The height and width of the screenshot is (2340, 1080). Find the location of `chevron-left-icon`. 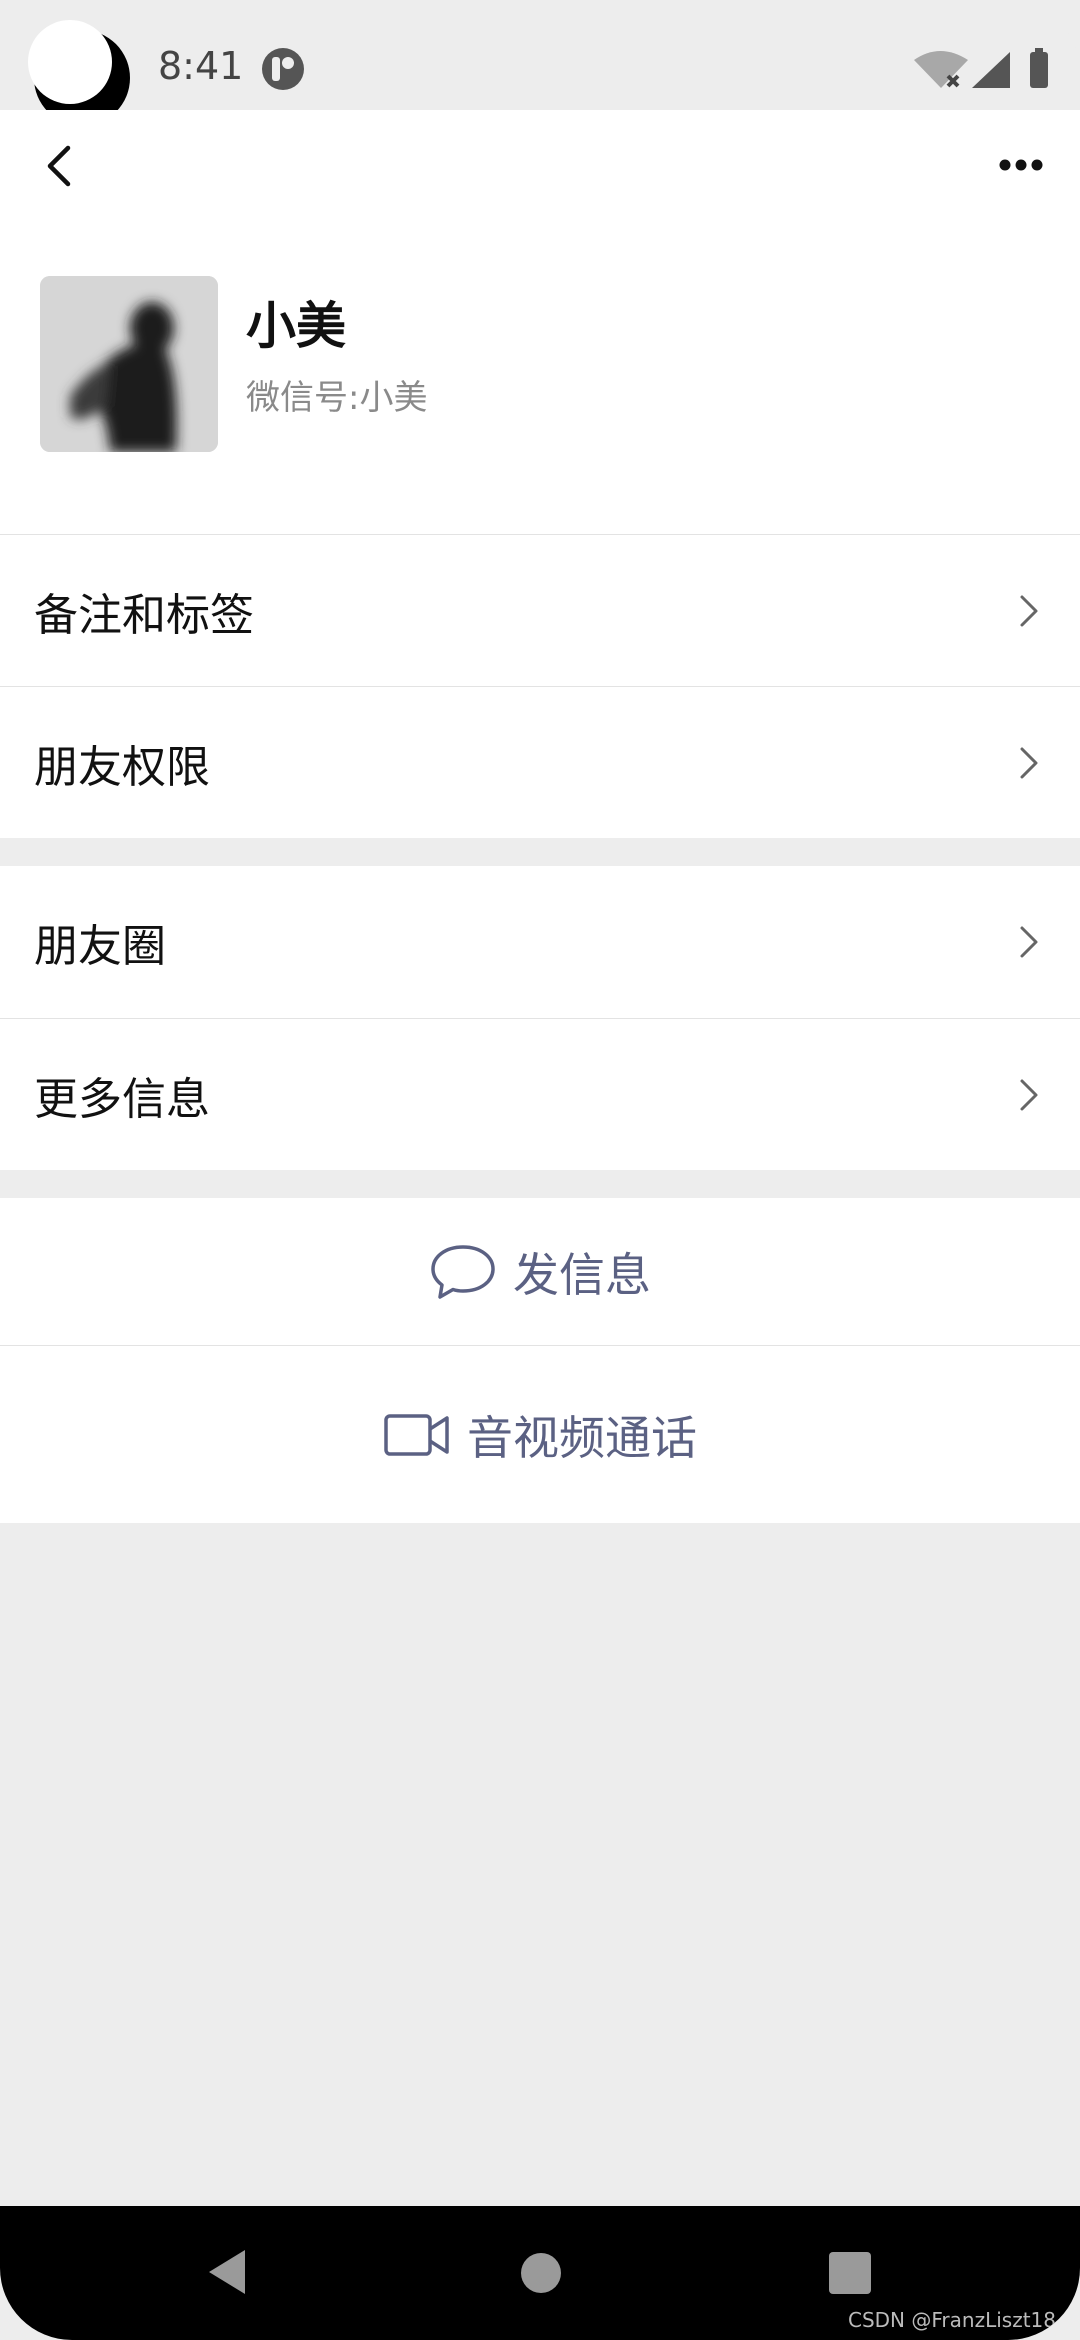

chevron-left-icon is located at coordinates (59, 166).